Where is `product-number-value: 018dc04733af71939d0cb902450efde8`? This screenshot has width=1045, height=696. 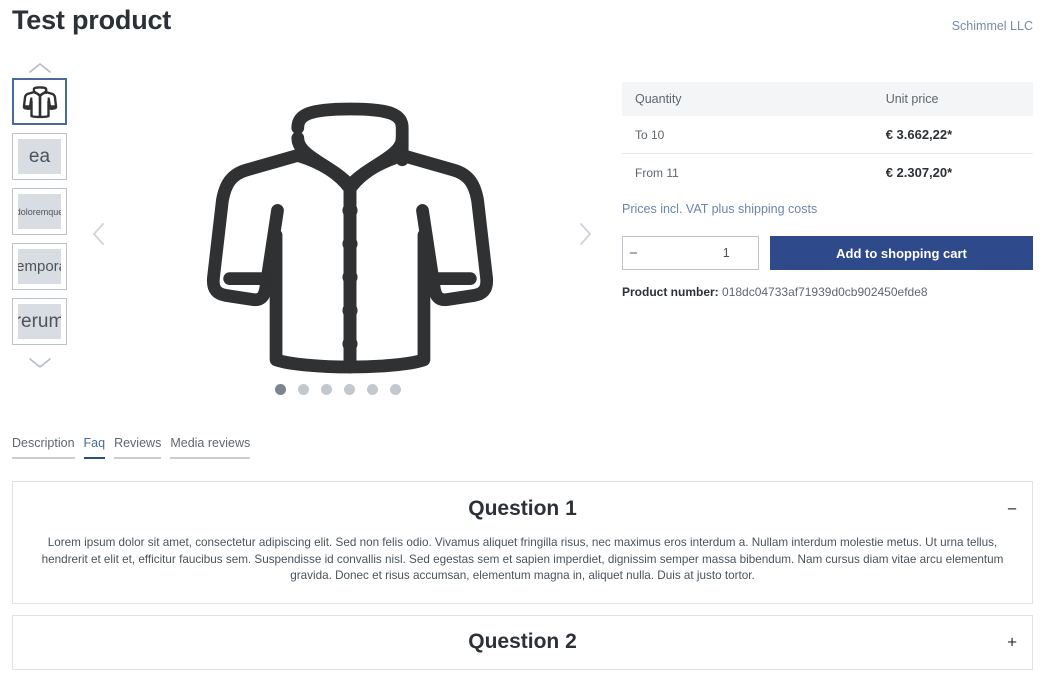
product-number-value: 018dc04733af71939d0cb902450efde8 is located at coordinates (825, 292).